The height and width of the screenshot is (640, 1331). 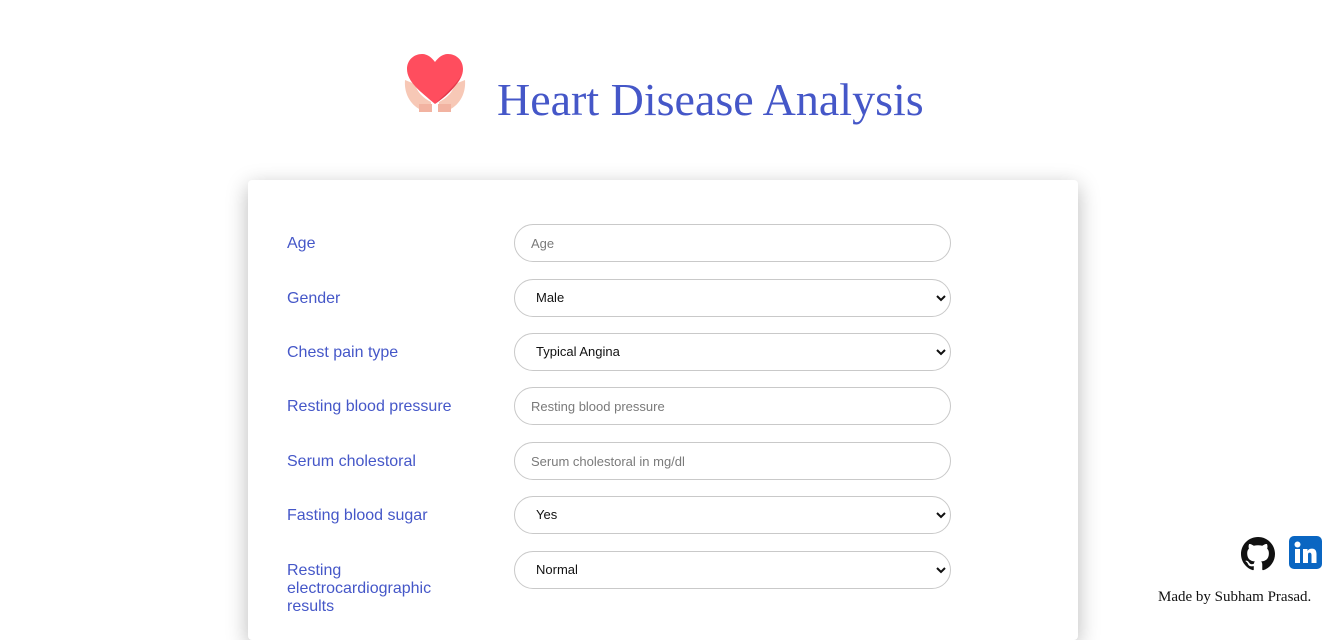 I want to click on github-icon, so click(x=1258, y=554).